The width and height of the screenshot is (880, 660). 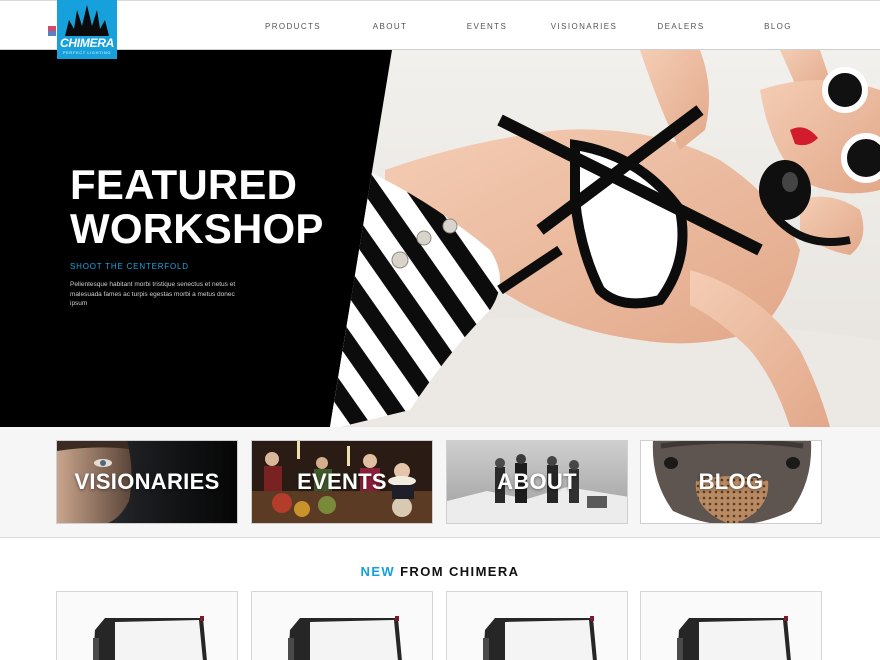 What do you see at coordinates (681, 27) in the screenshot?
I see `nav-item-dealers: DEALERS` at bounding box center [681, 27].